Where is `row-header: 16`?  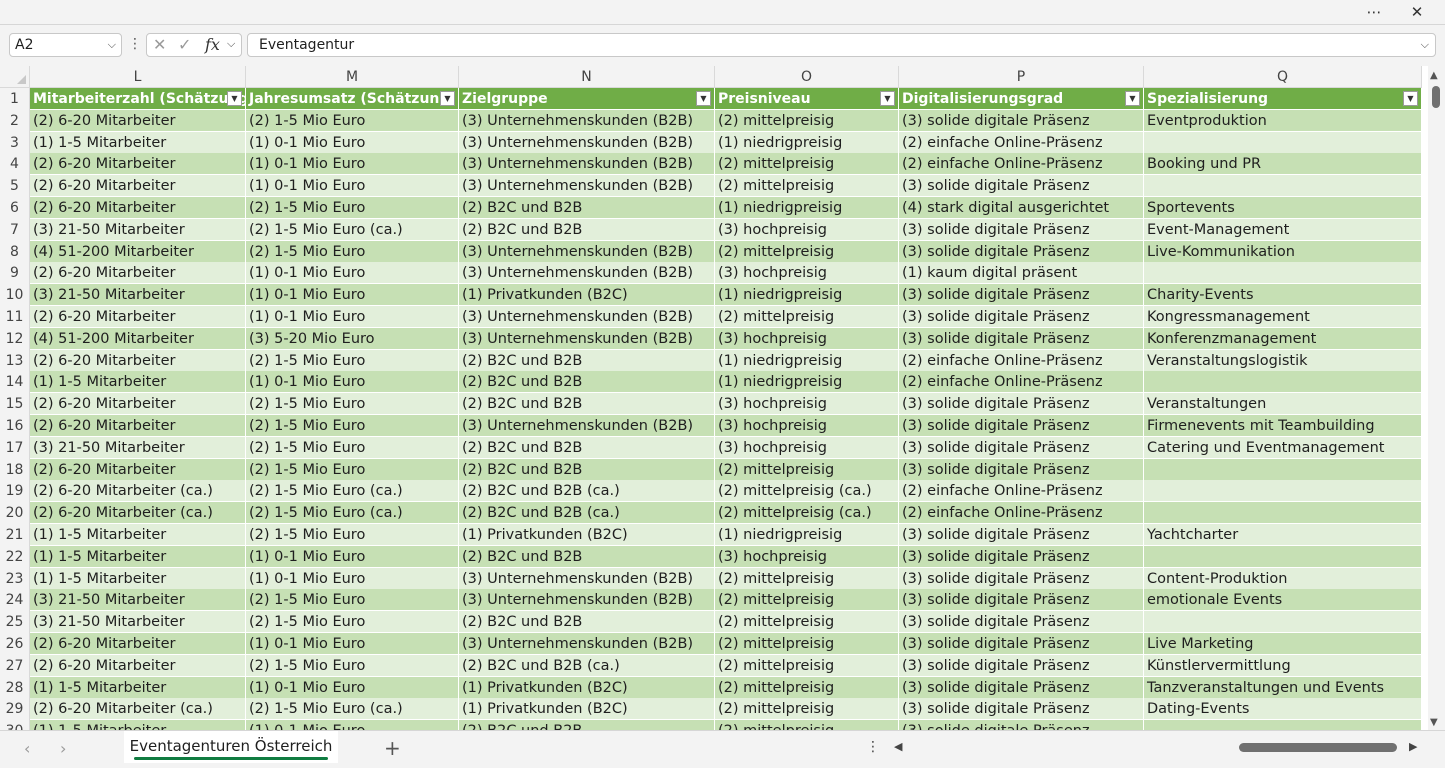 row-header: 16 is located at coordinates (15, 426).